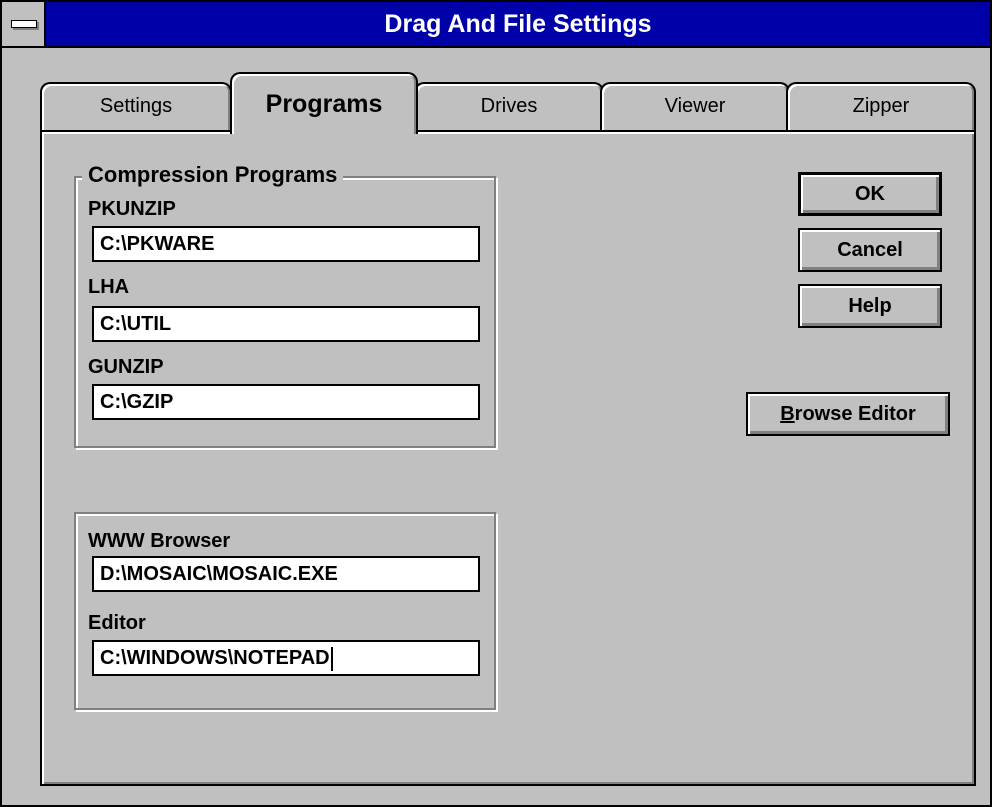  What do you see at coordinates (509, 107) in the screenshot?
I see `tab-drives: Drives` at bounding box center [509, 107].